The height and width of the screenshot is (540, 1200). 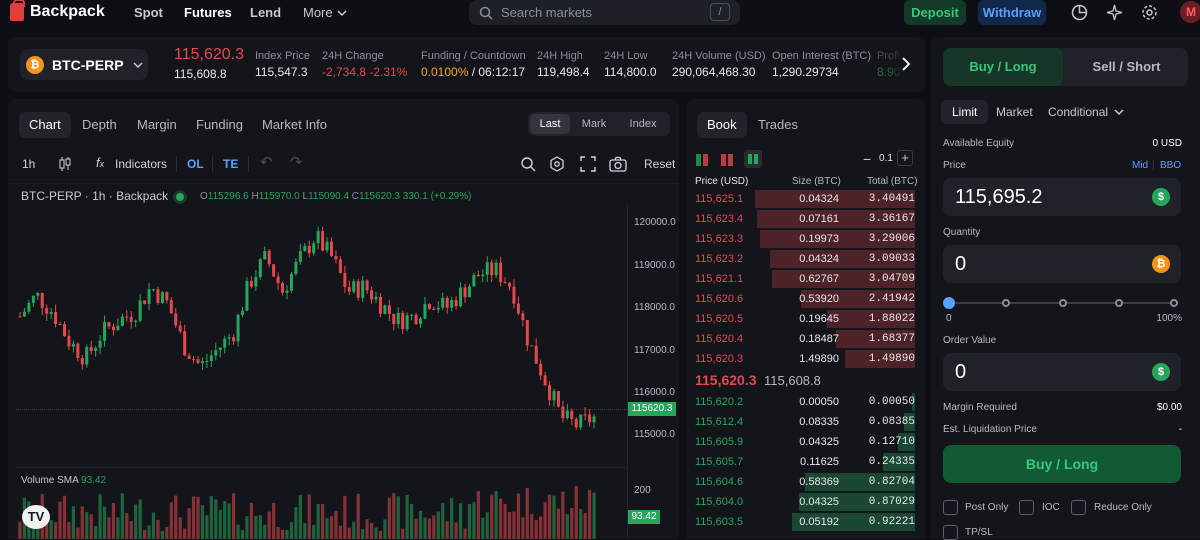 I want to click on nav-more: More, so click(x=325, y=12).